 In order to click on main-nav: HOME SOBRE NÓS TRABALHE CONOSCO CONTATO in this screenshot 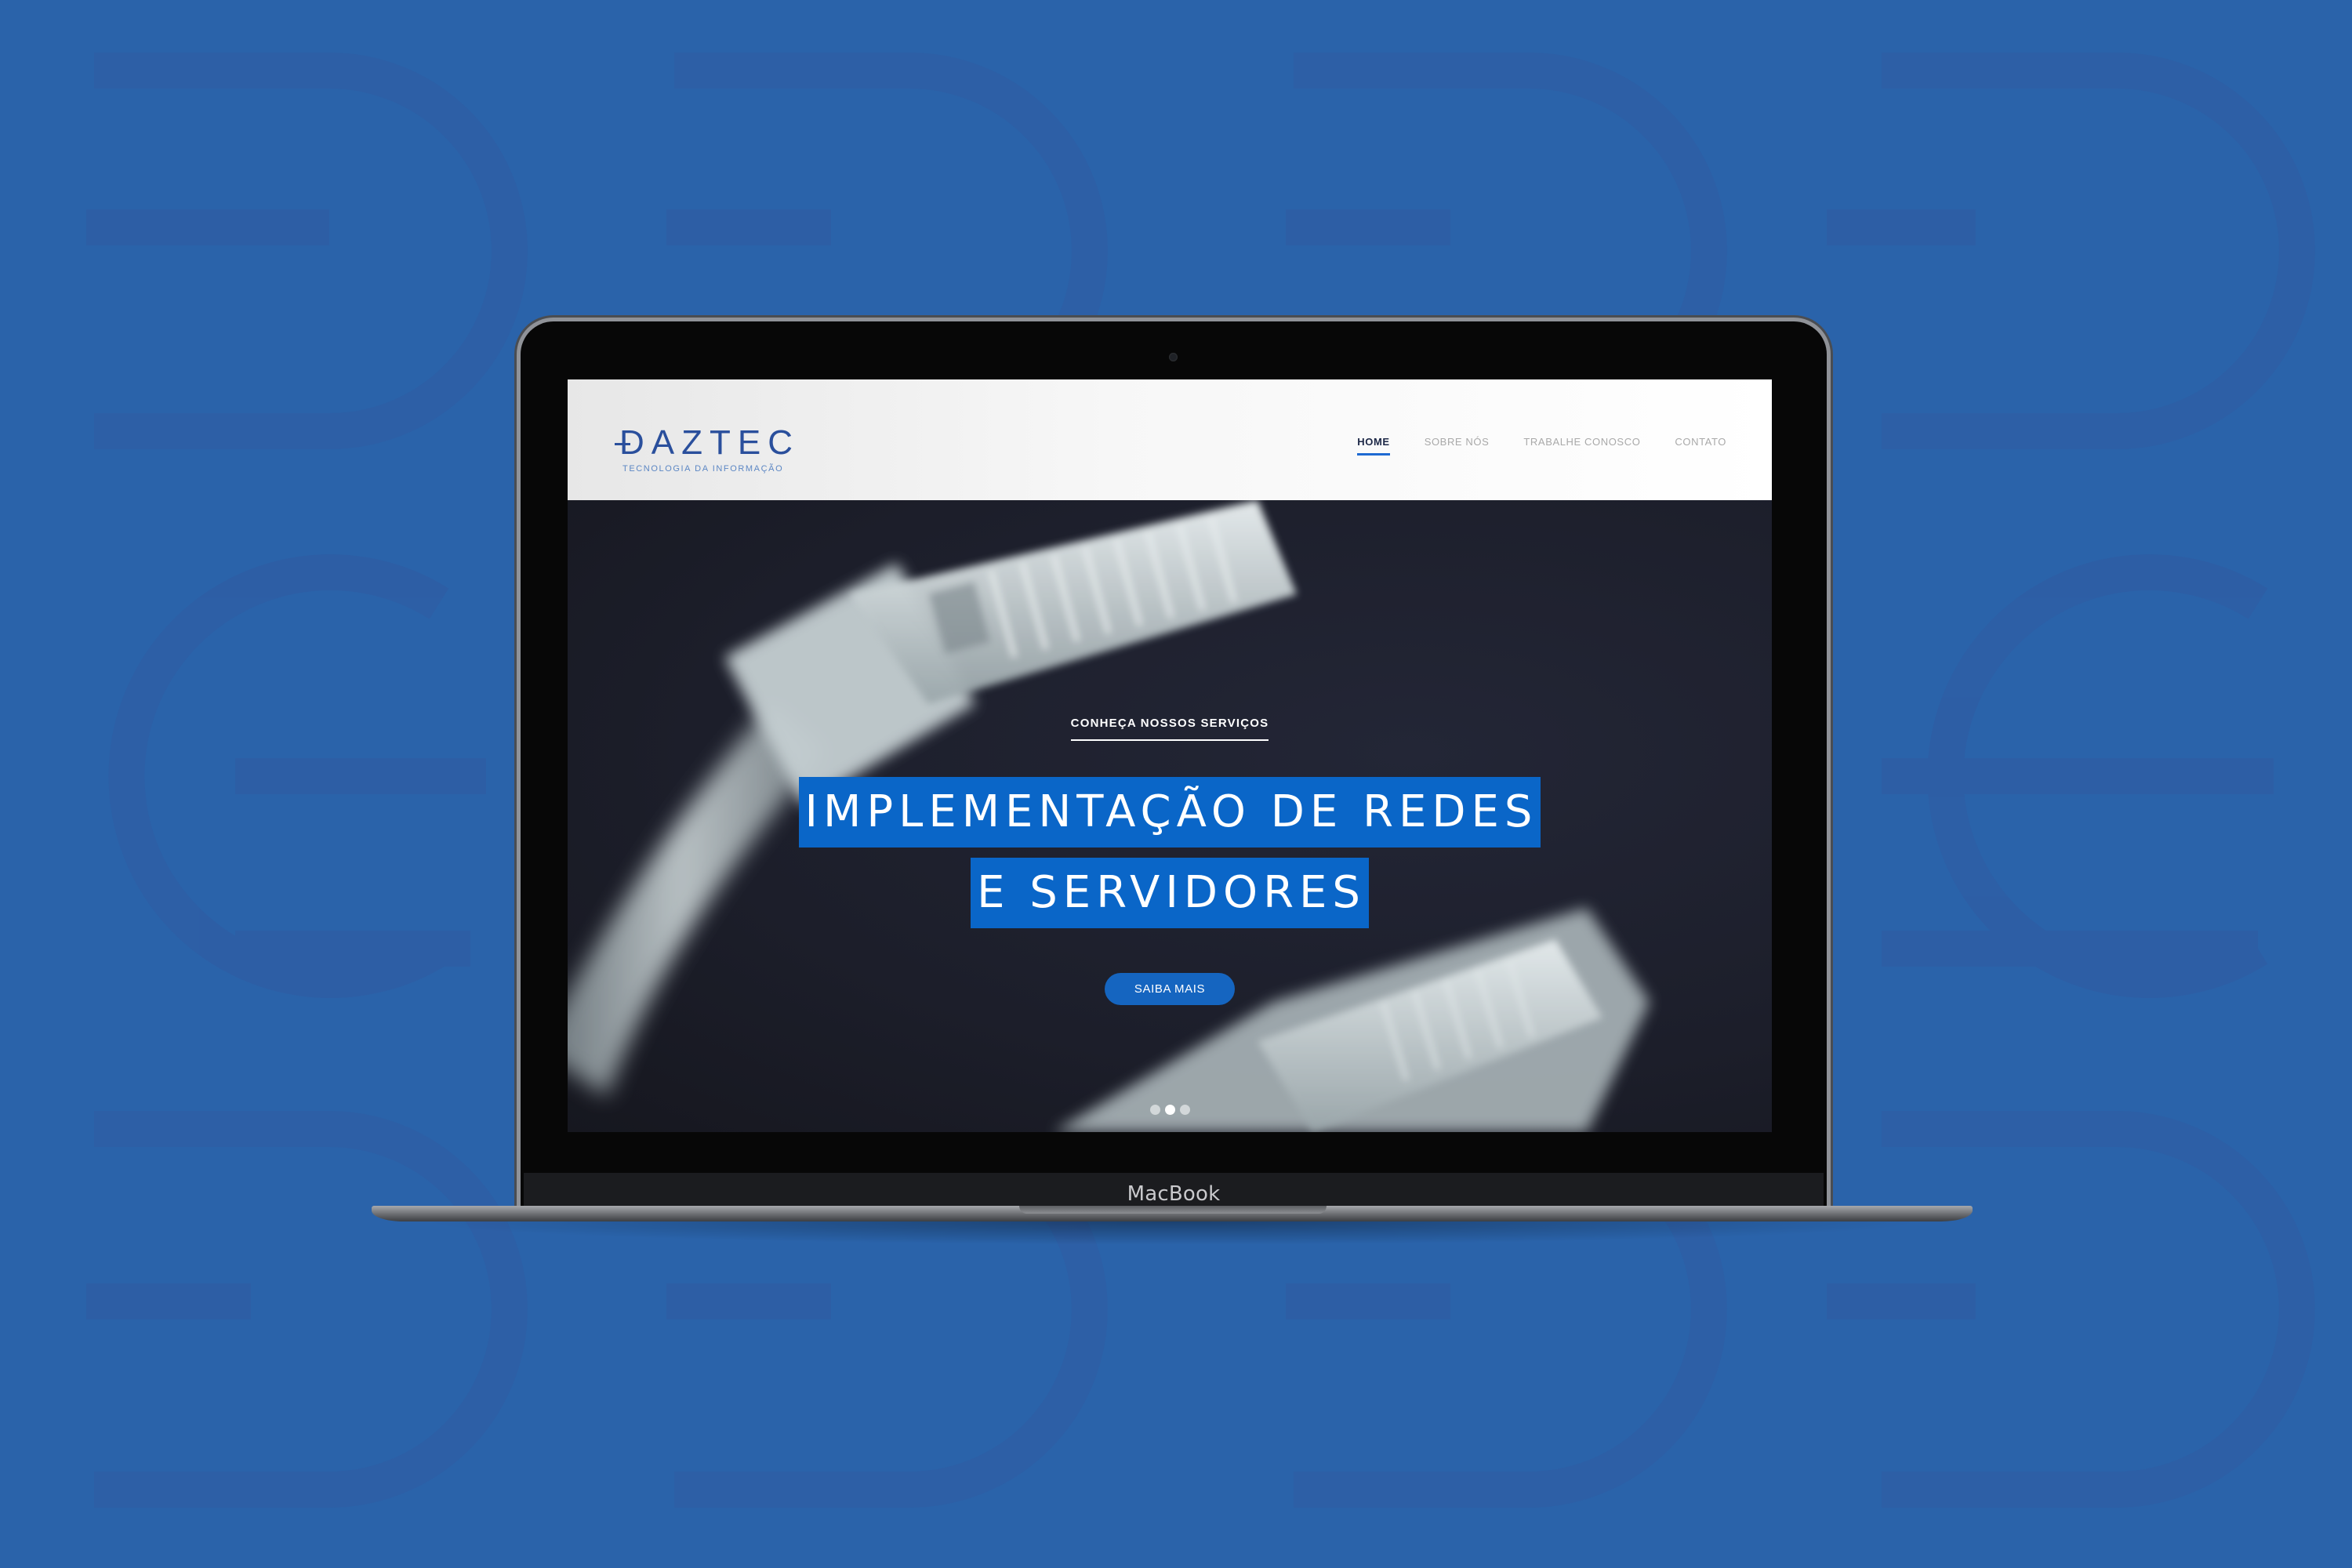, I will do `click(1541, 446)`.